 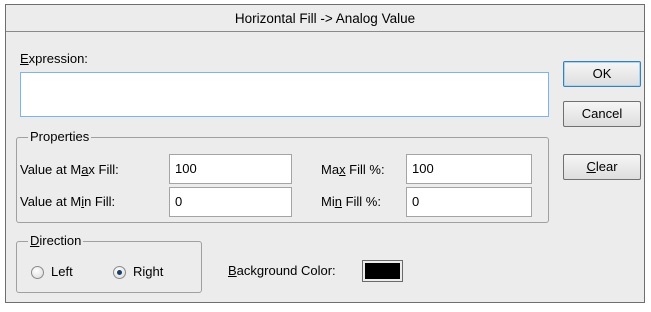 What do you see at coordinates (148, 272) in the screenshot?
I see `direction-right-label: Right` at bounding box center [148, 272].